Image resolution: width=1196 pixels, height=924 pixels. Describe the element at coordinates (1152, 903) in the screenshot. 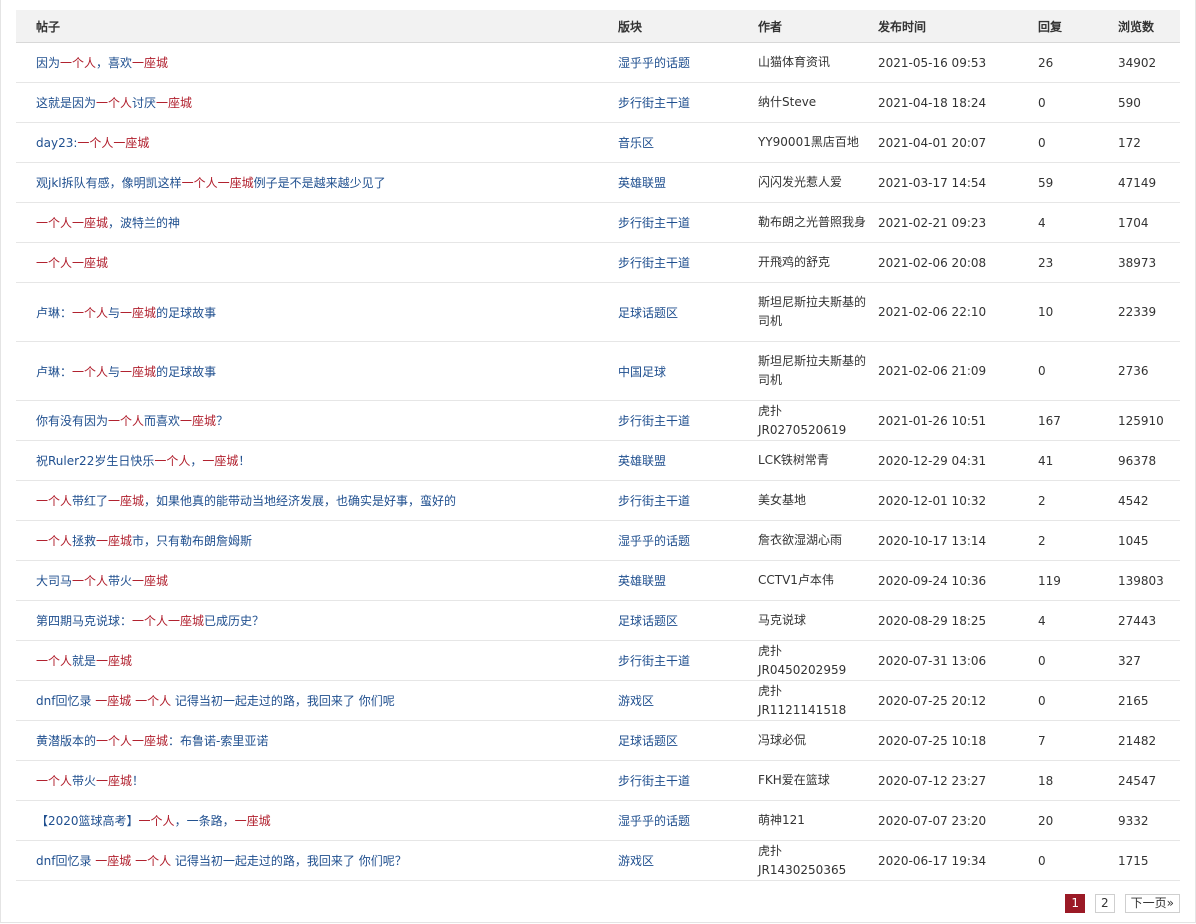

I see `next-page-button: 下一页»` at that location.